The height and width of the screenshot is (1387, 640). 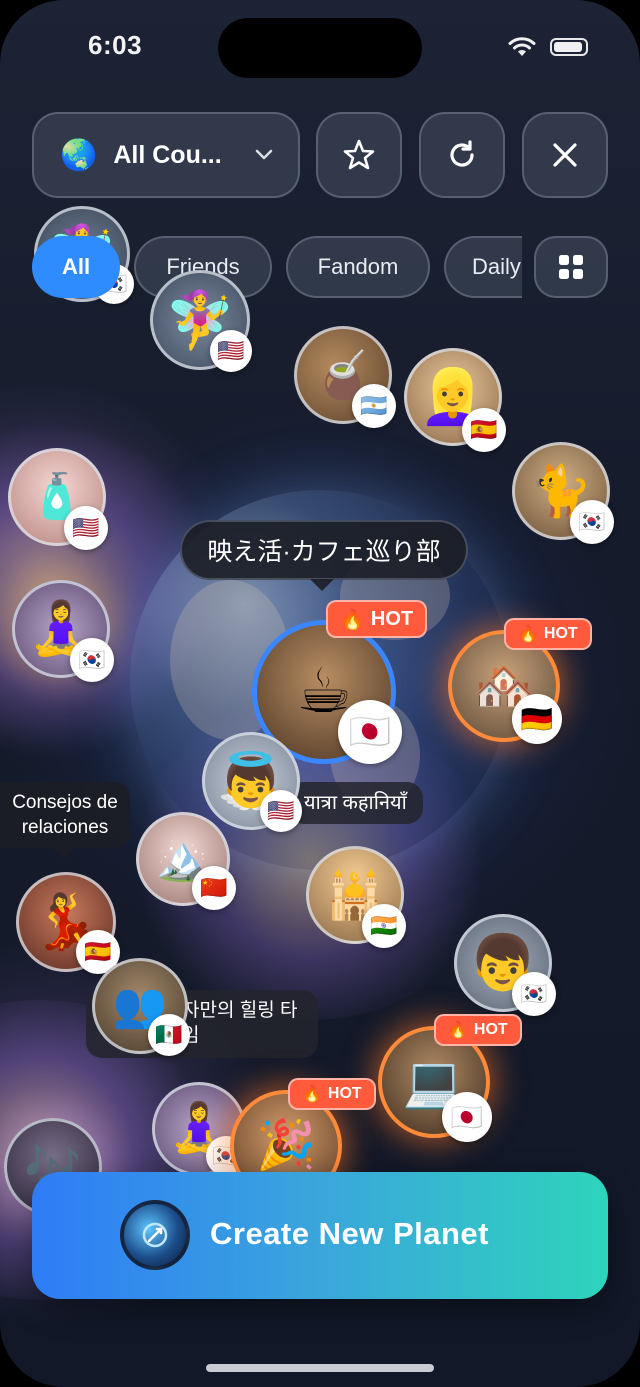 I want to click on star-icon, so click(x=359, y=154).